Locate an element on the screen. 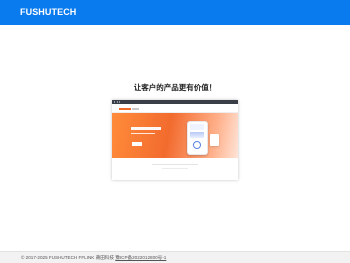  preview-logo is located at coordinates (125, 108).